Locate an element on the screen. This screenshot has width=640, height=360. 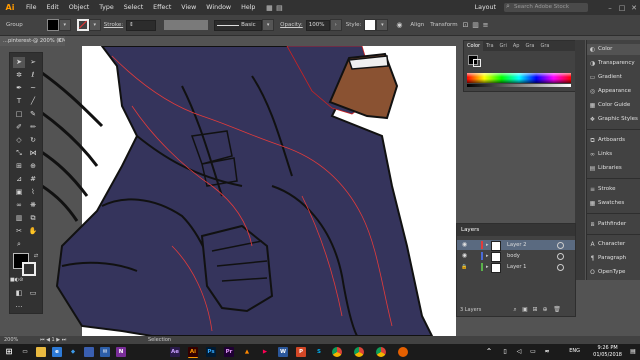
tab-gradient: Gri is located at coordinates (503, 46).